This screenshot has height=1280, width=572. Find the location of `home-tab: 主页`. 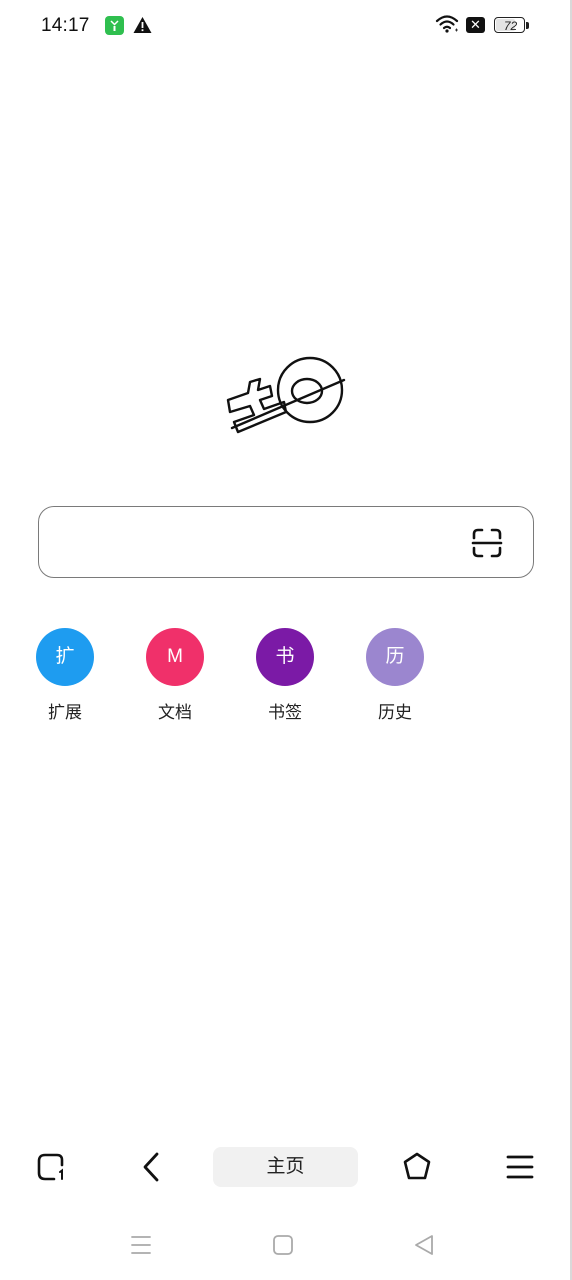

home-tab: 主页 is located at coordinates (285, 1167).